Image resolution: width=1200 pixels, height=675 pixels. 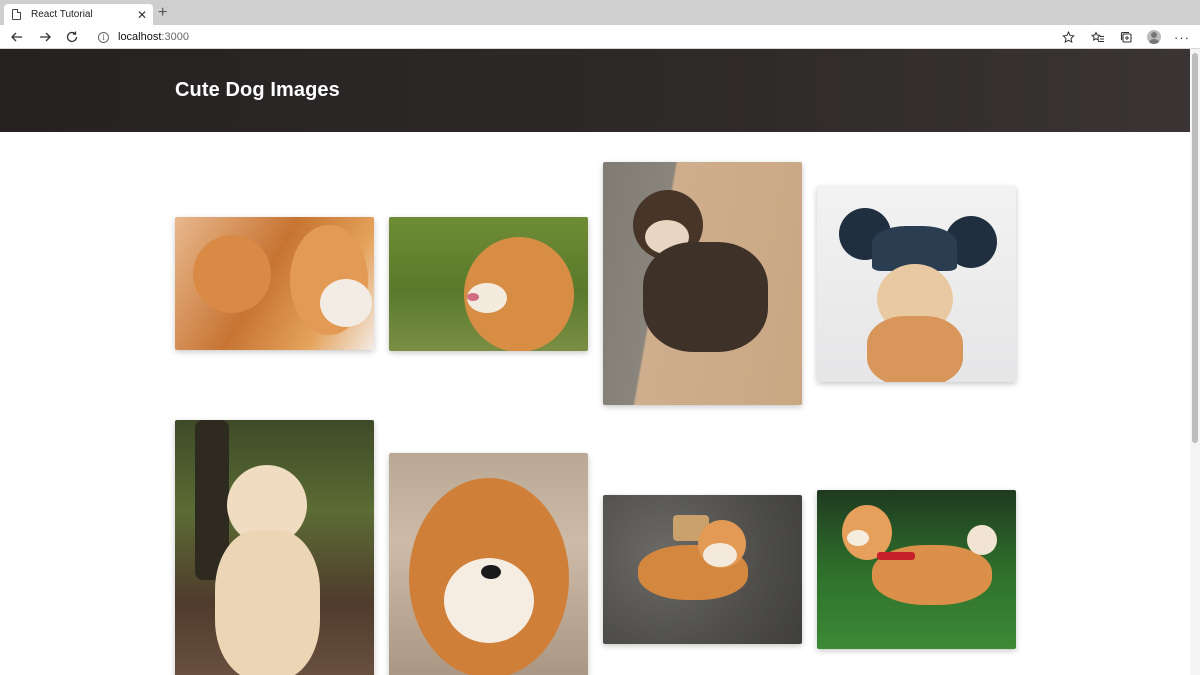 What do you see at coordinates (1182, 37) in the screenshot?
I see `more-icon: ···` at bounding box center [1182, 37].